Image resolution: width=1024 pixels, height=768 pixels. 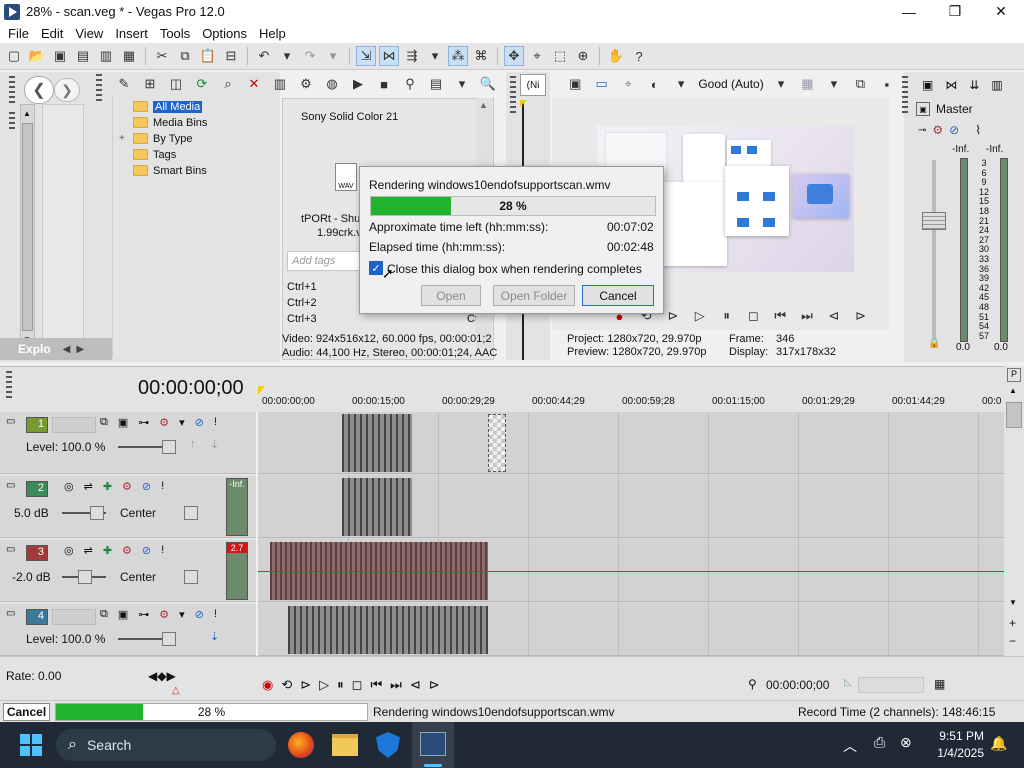 What do you see at coordinates (164, 614) in the screenshot?
I see `track-fx-icon: ⚙` at bounding box center [164, 614].